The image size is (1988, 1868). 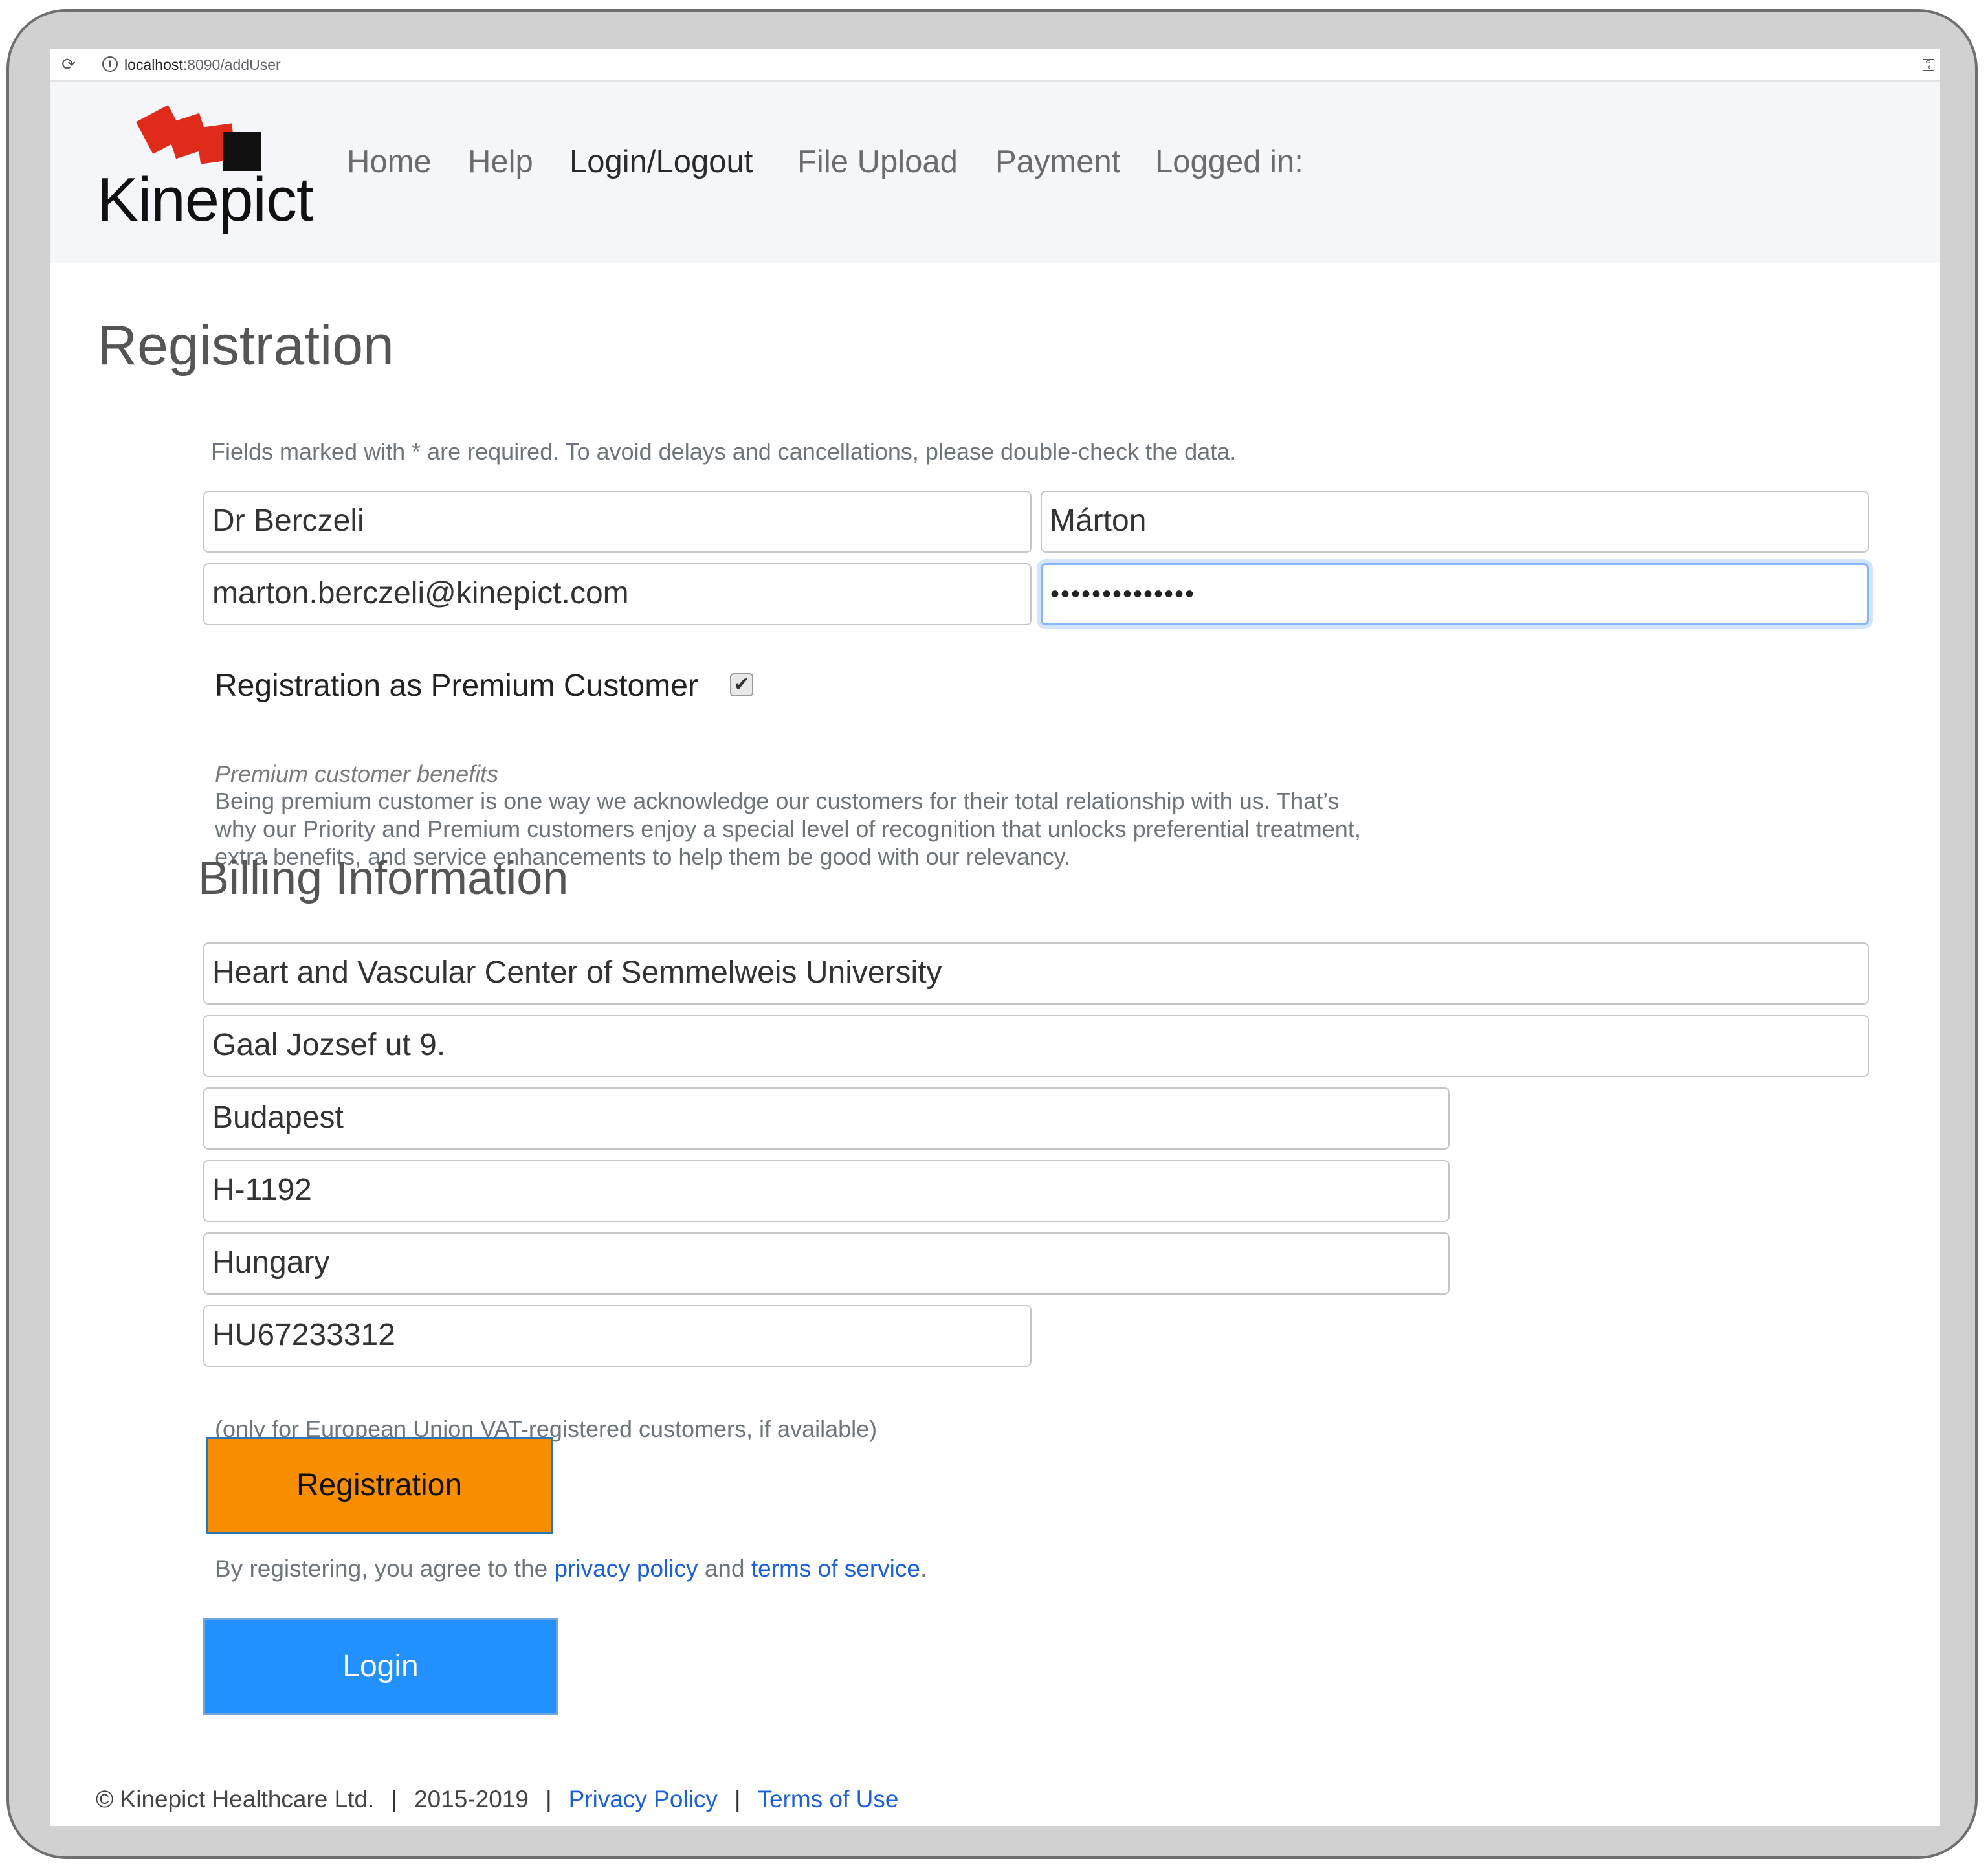 I want to click on kinepict-logo: Kinepict, so click(x=207, y=171).